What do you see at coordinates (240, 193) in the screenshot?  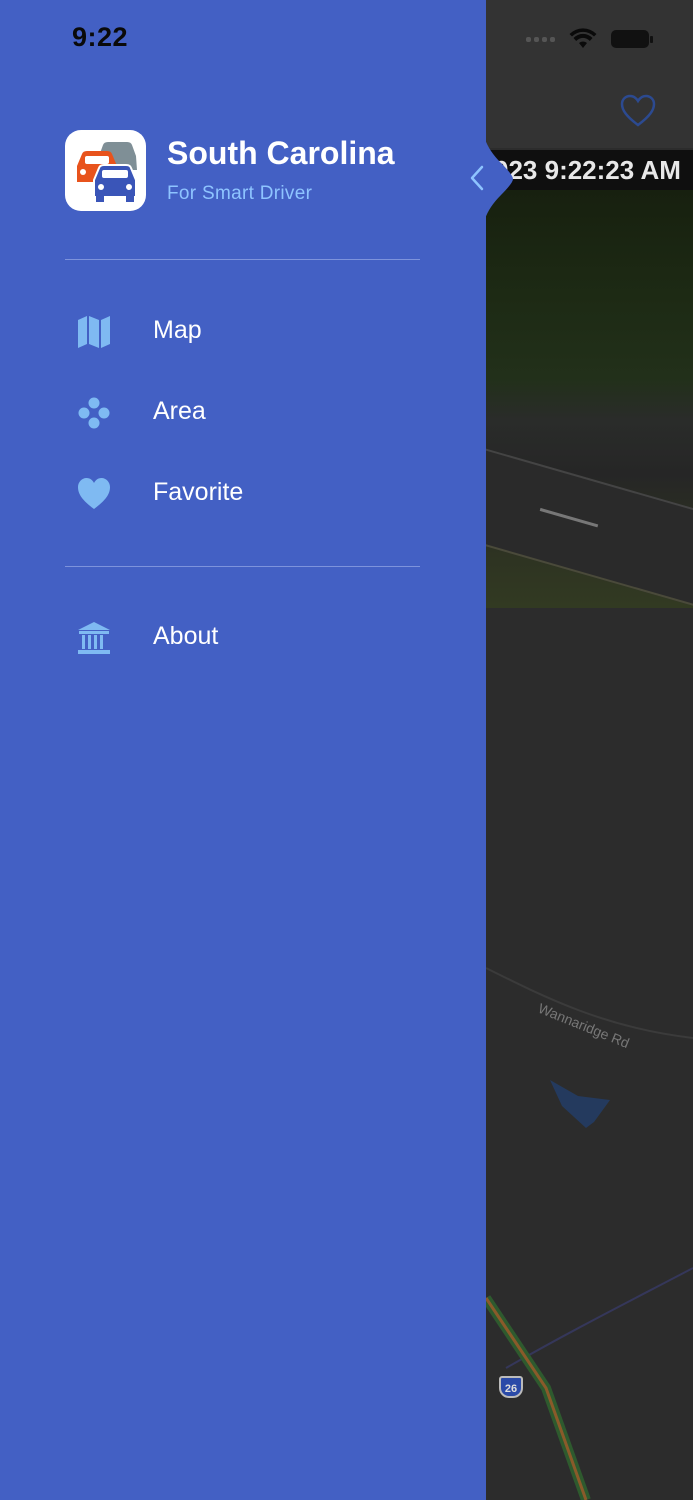 I see `app-subtitle: For Smart Driver` at bounding box center [240, 193].